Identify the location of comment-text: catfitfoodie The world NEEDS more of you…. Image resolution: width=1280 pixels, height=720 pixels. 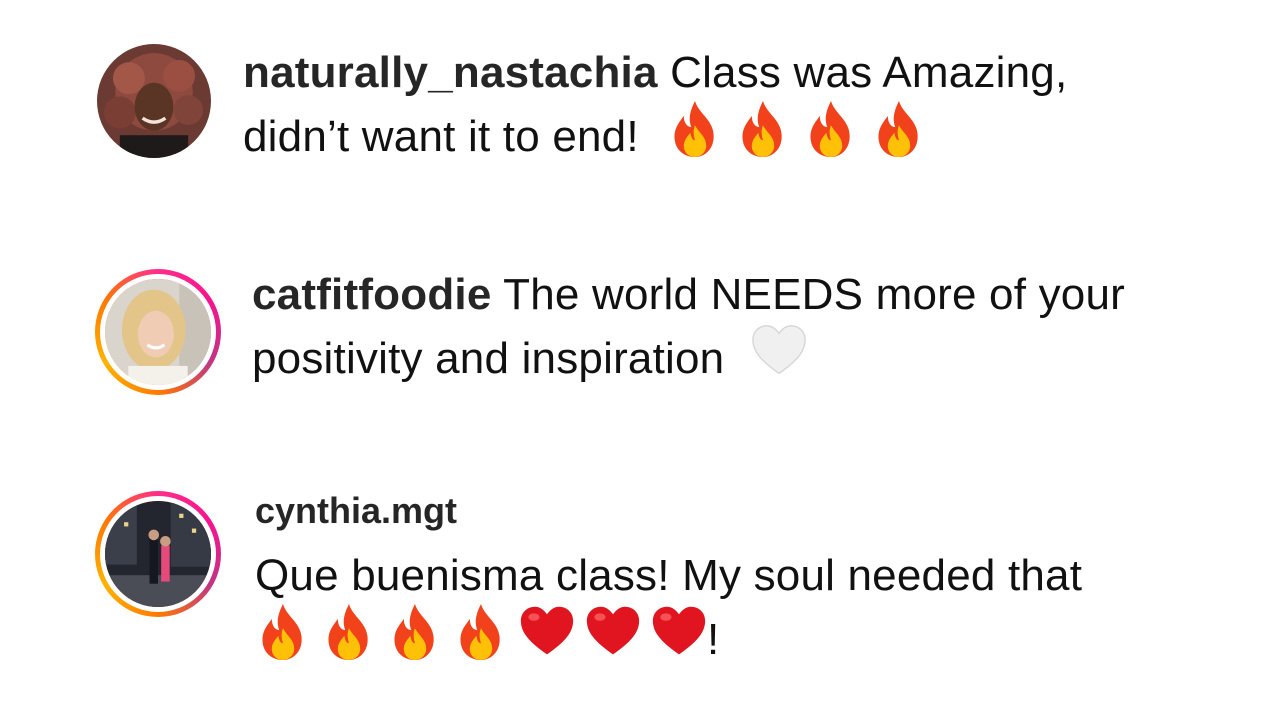
(688, 326).